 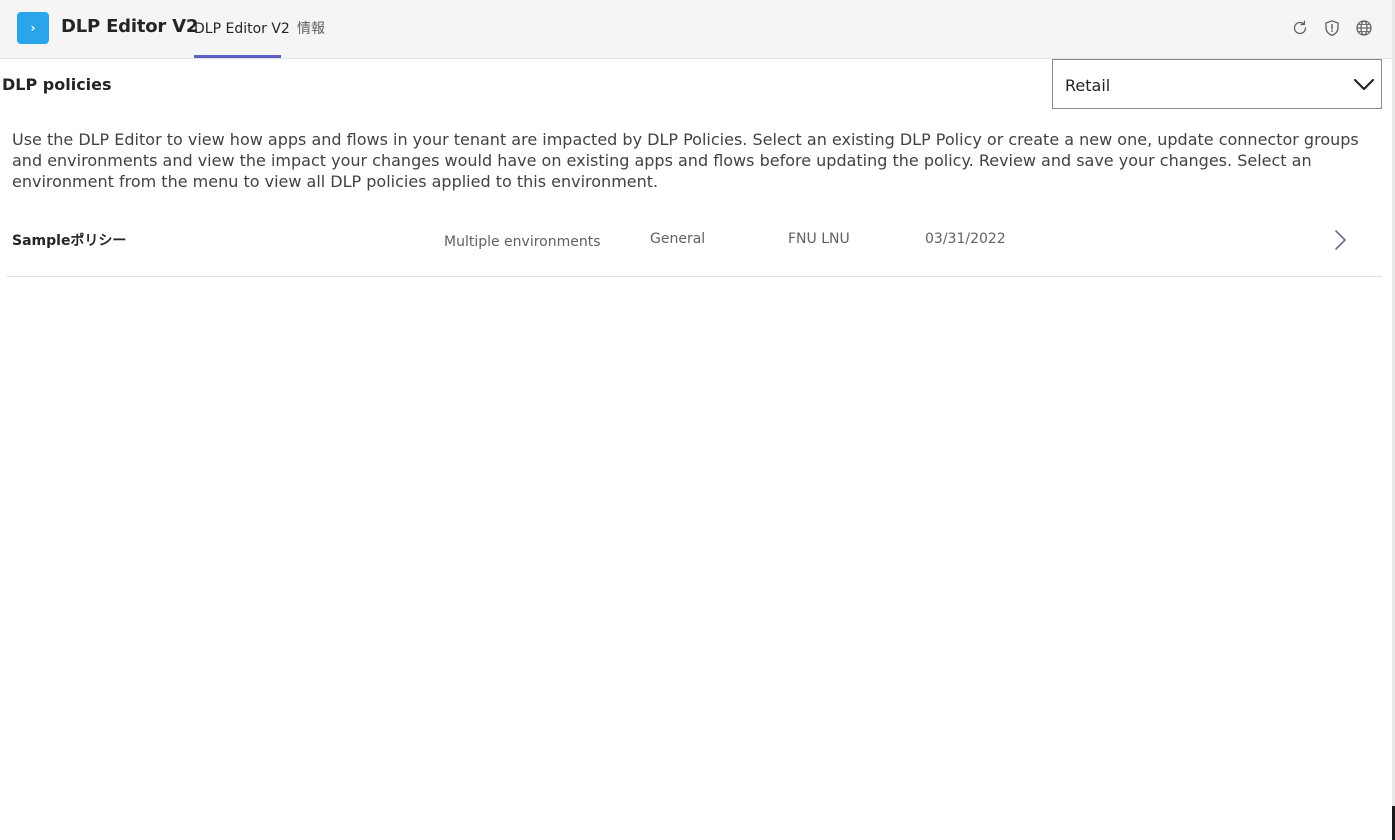 I want to click on shield-icon, so click(x=1332, y=28).